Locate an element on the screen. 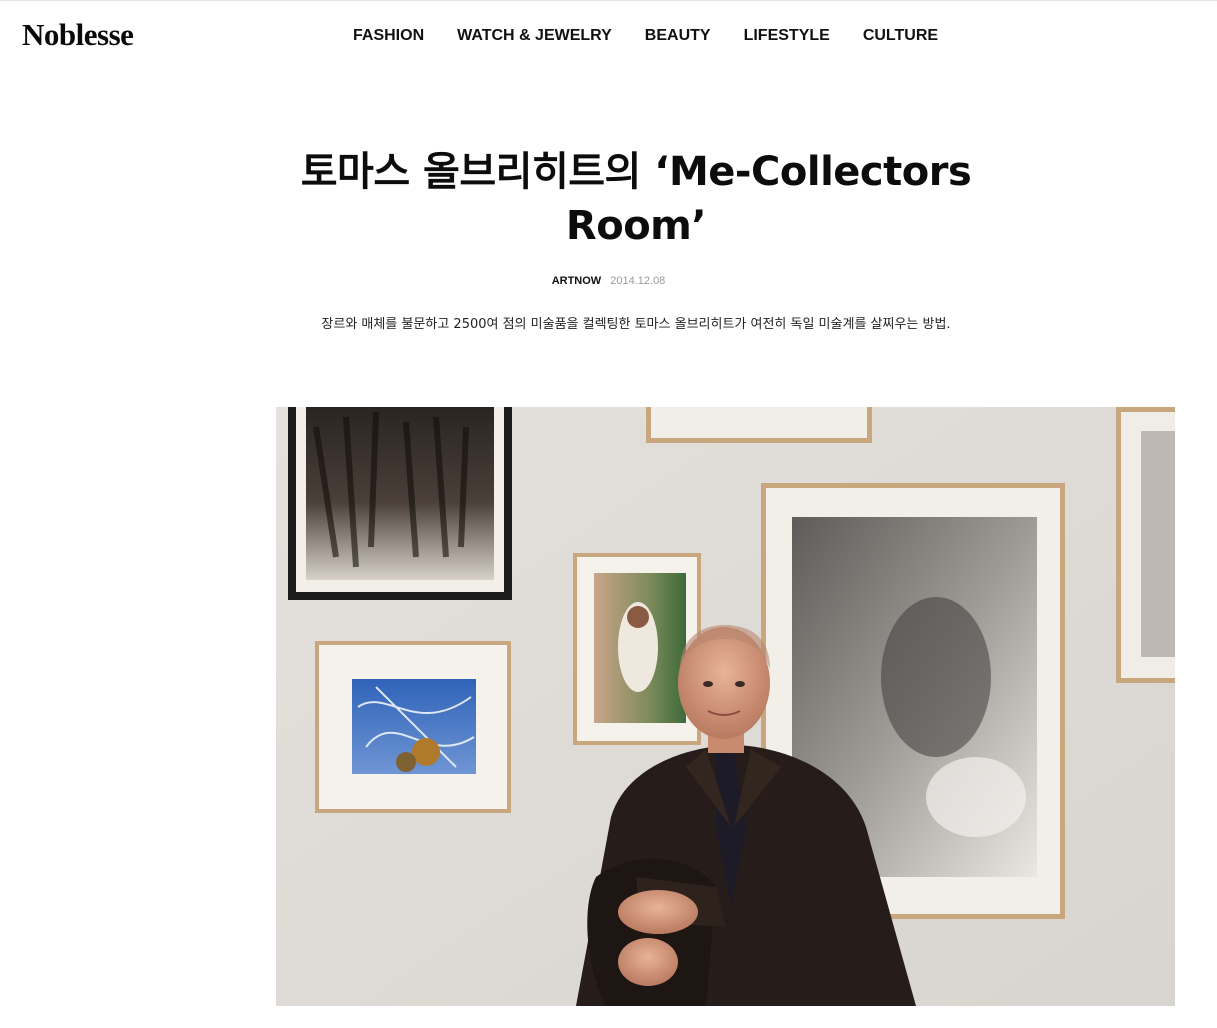 The image size is (1217, 1028). nav-beauty: BEAUTY is located at coordinates (678, 36).